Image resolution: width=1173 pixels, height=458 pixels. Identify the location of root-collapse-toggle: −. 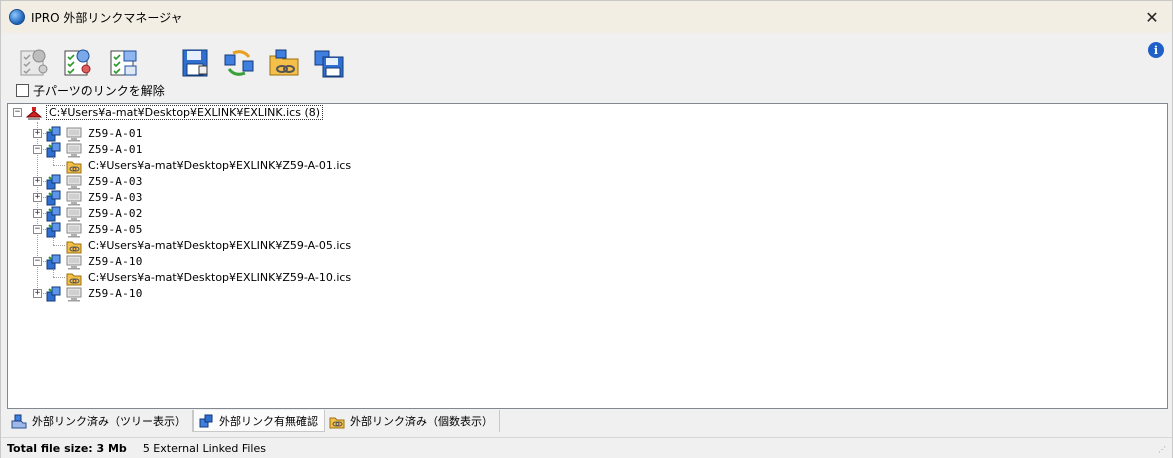
(17, 112).